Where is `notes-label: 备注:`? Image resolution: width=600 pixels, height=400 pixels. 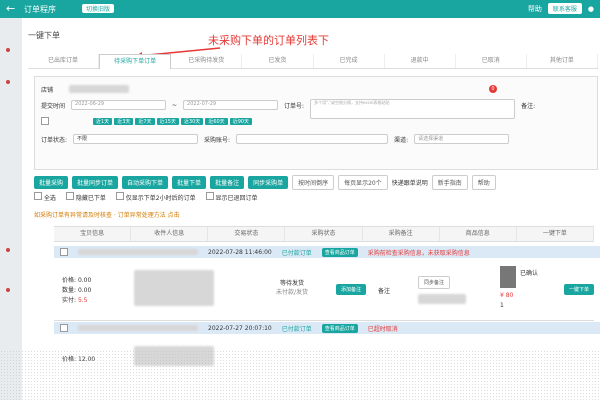
notes-label: 备注: is located at coordinates (528, 106).